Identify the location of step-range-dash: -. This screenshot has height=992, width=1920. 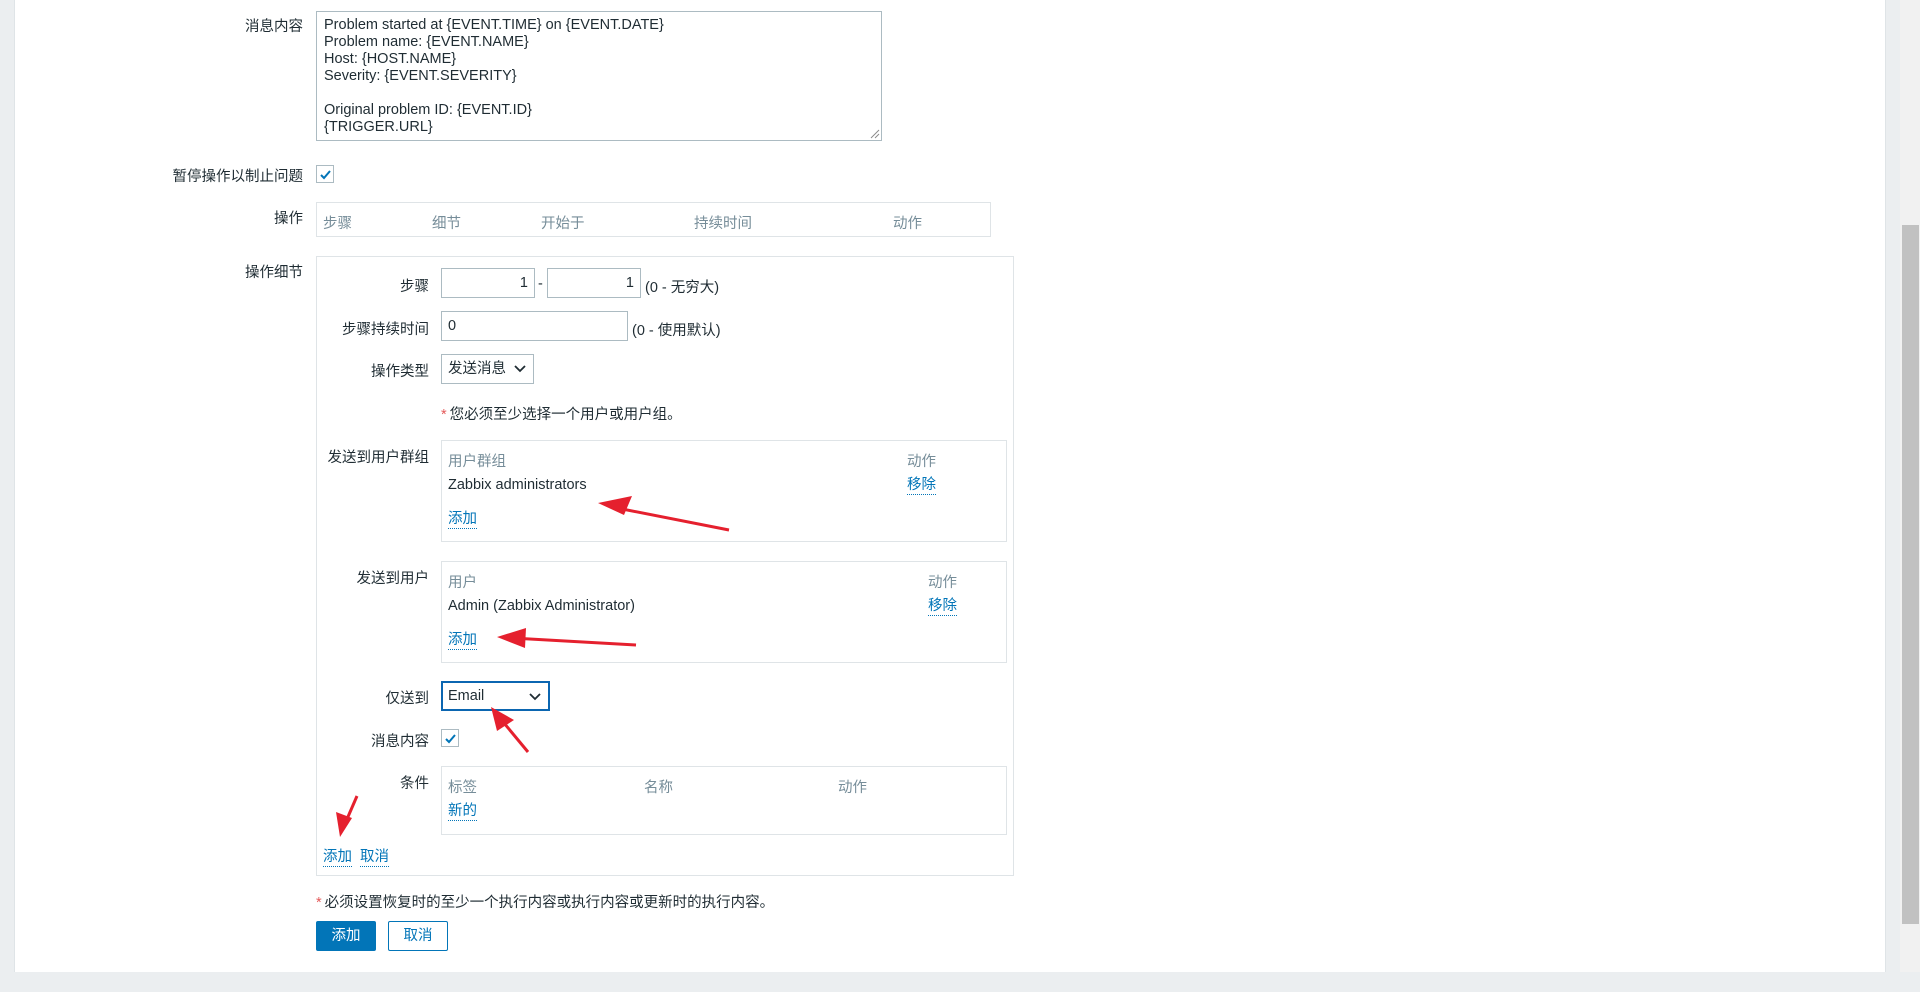
(540, 284).